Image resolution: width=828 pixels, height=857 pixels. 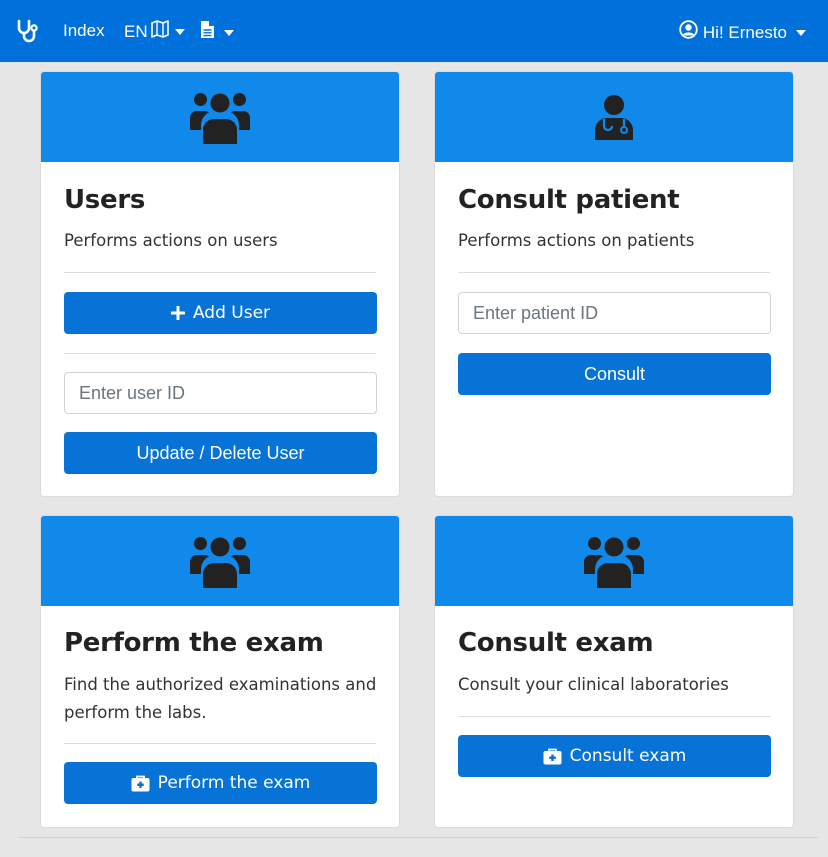 I want to click on user-id-input, so click(x=220, y=393).